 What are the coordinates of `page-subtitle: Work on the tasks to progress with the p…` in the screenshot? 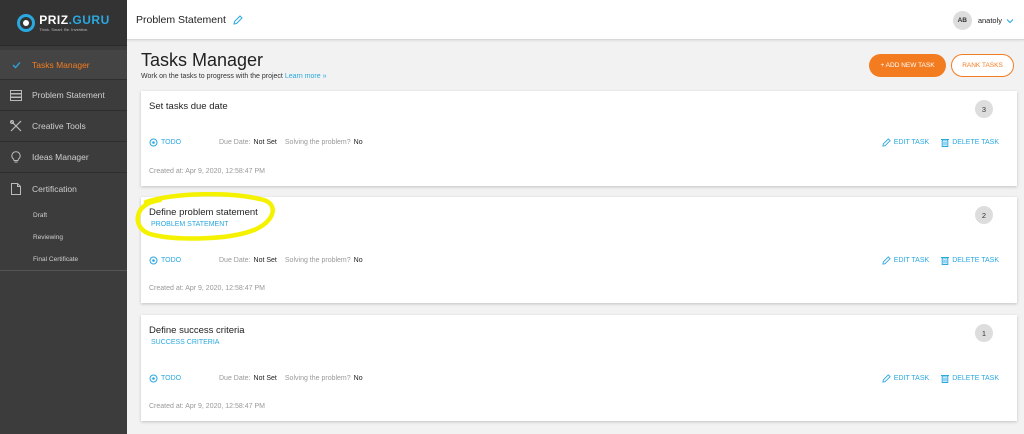 It's located at (233, 76).